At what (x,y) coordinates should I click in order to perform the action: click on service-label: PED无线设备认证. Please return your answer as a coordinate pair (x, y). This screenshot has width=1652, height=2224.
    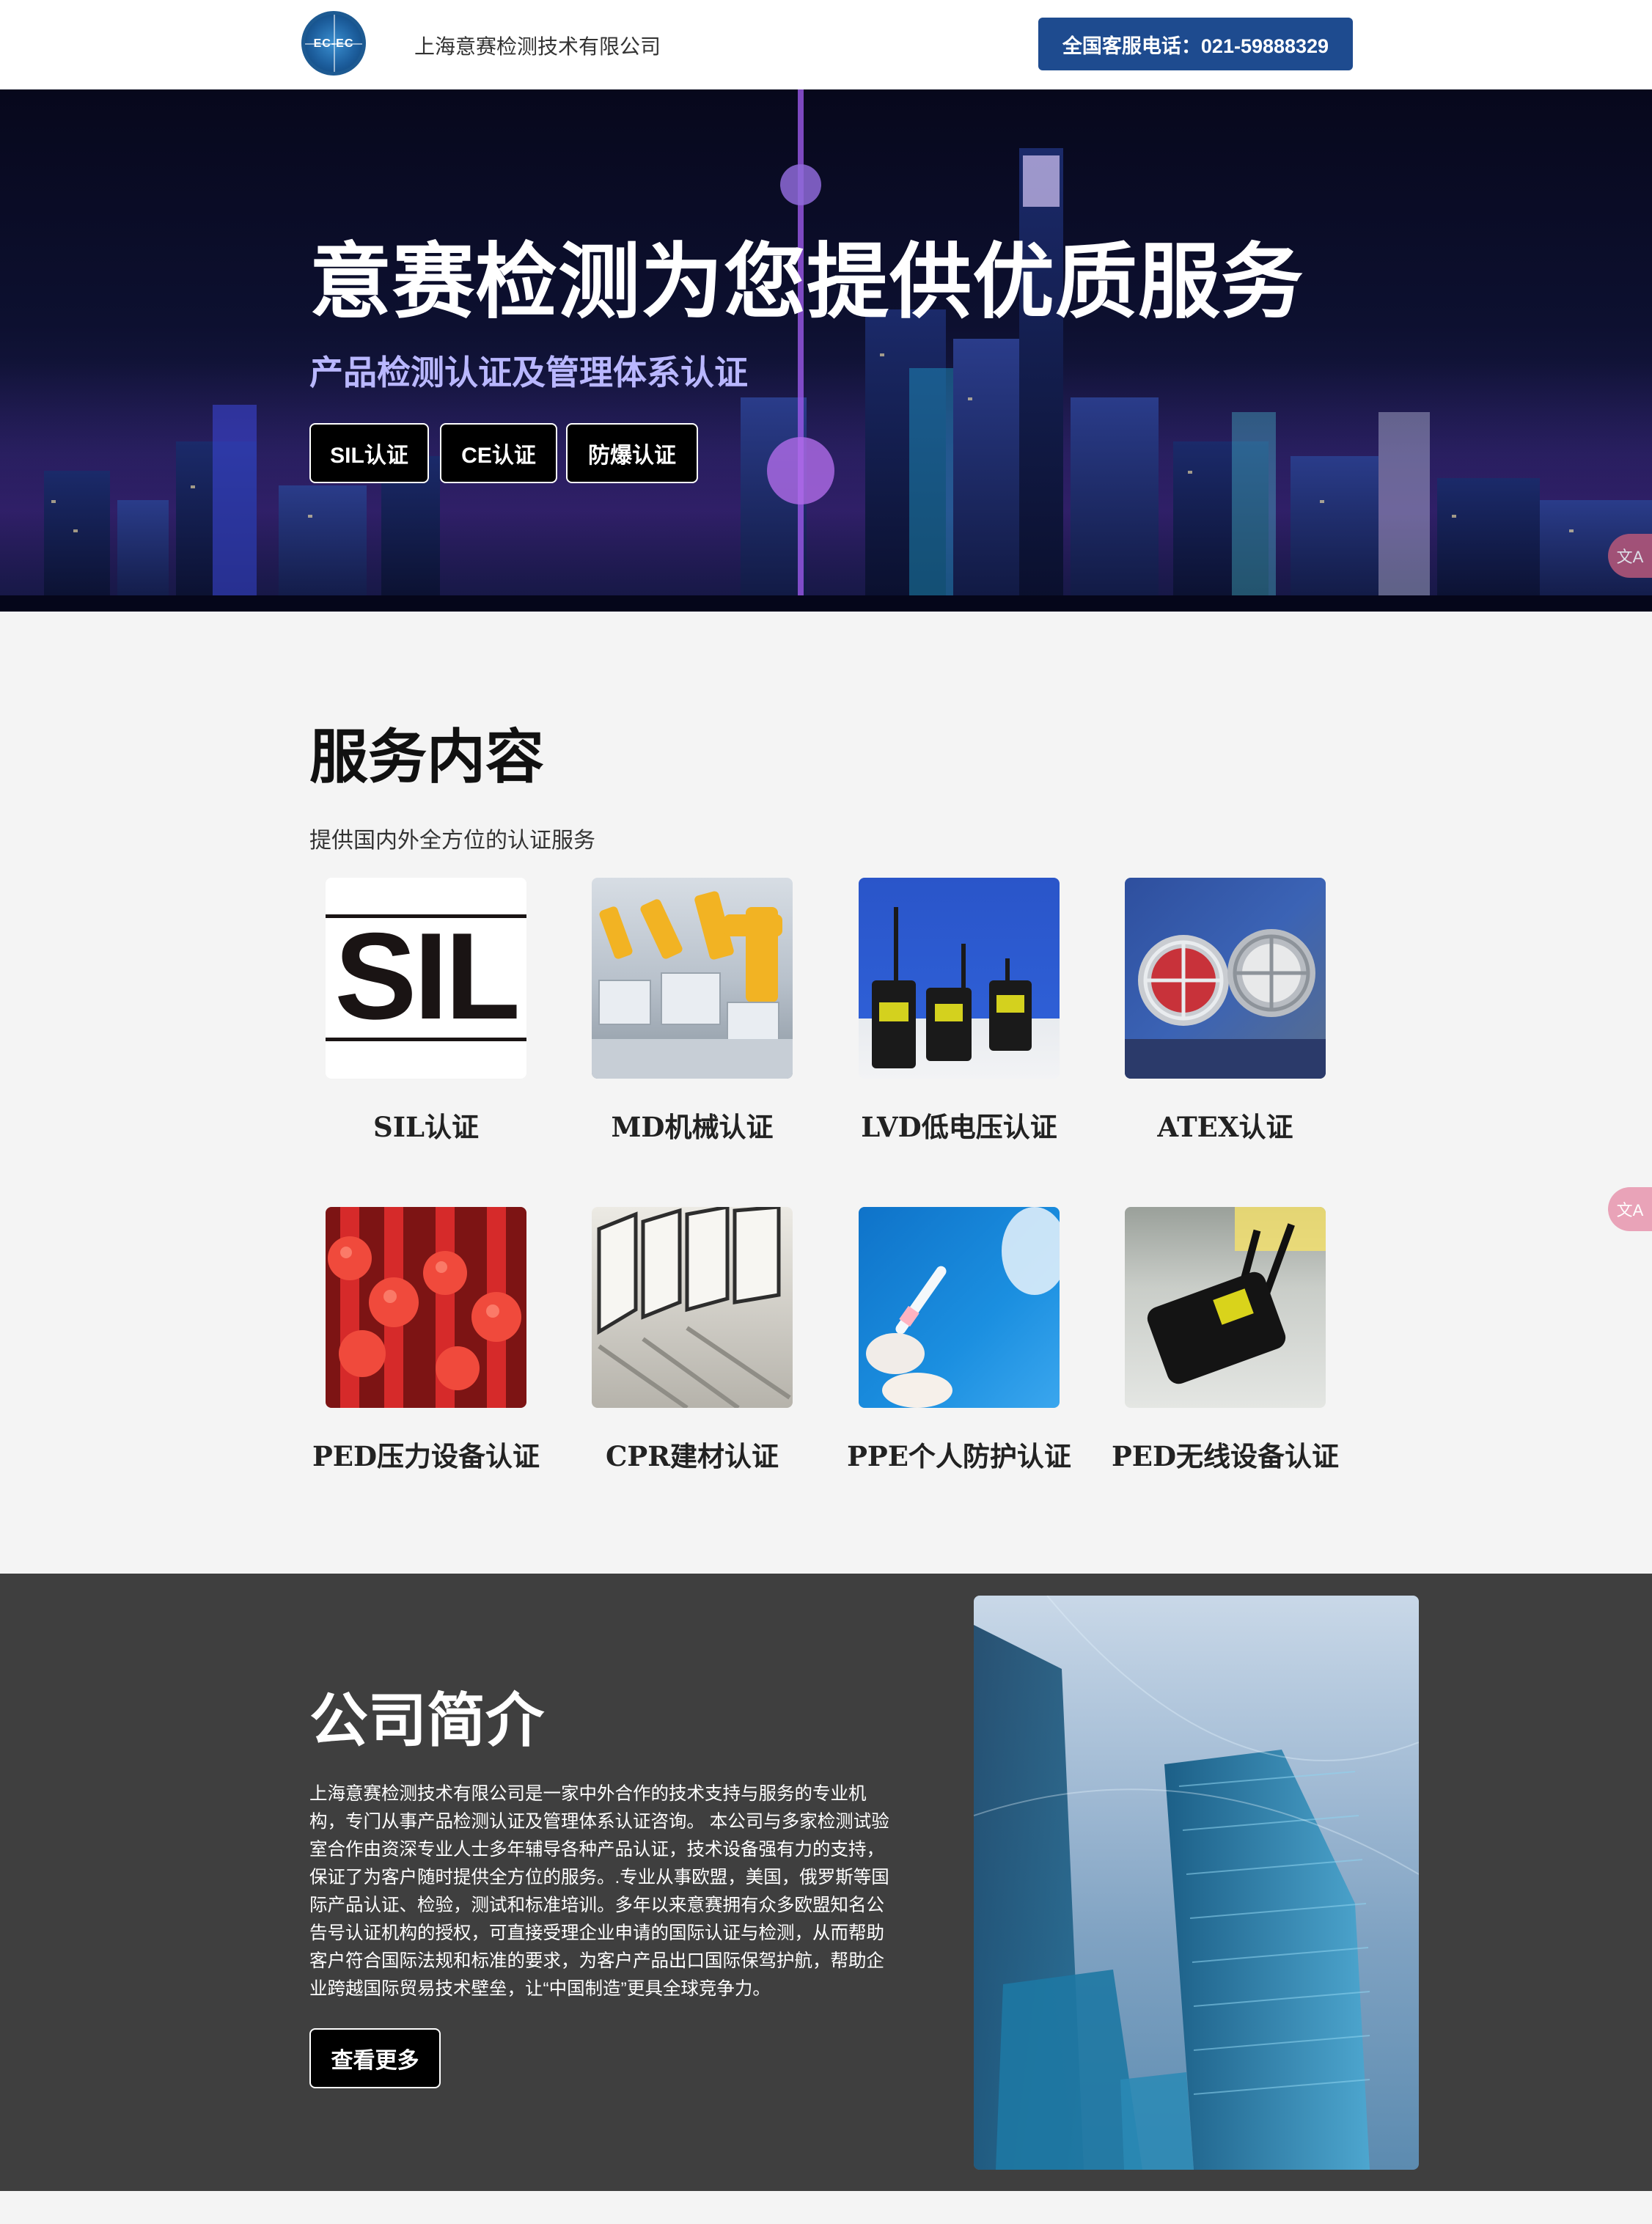
    Looking at the image, I should click on (1226, 1456).